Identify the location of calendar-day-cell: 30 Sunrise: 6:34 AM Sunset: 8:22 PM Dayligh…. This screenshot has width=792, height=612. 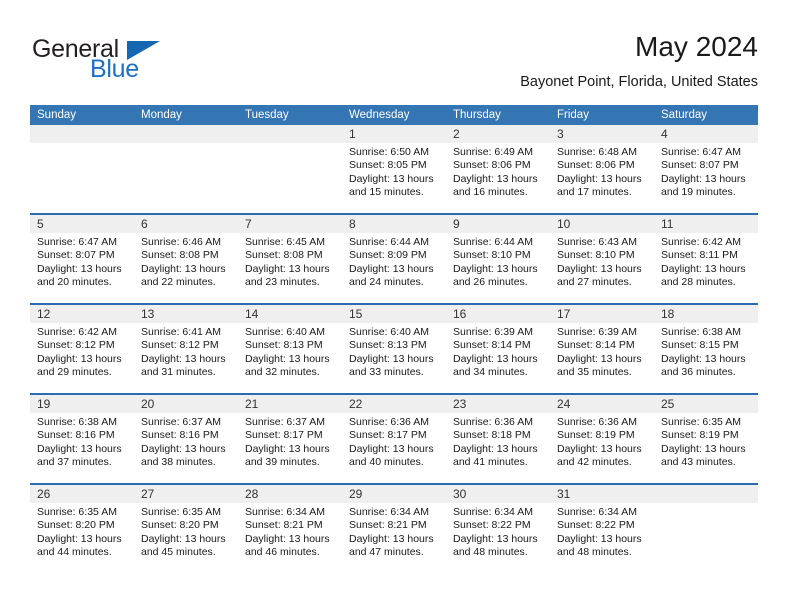
(498, 528).